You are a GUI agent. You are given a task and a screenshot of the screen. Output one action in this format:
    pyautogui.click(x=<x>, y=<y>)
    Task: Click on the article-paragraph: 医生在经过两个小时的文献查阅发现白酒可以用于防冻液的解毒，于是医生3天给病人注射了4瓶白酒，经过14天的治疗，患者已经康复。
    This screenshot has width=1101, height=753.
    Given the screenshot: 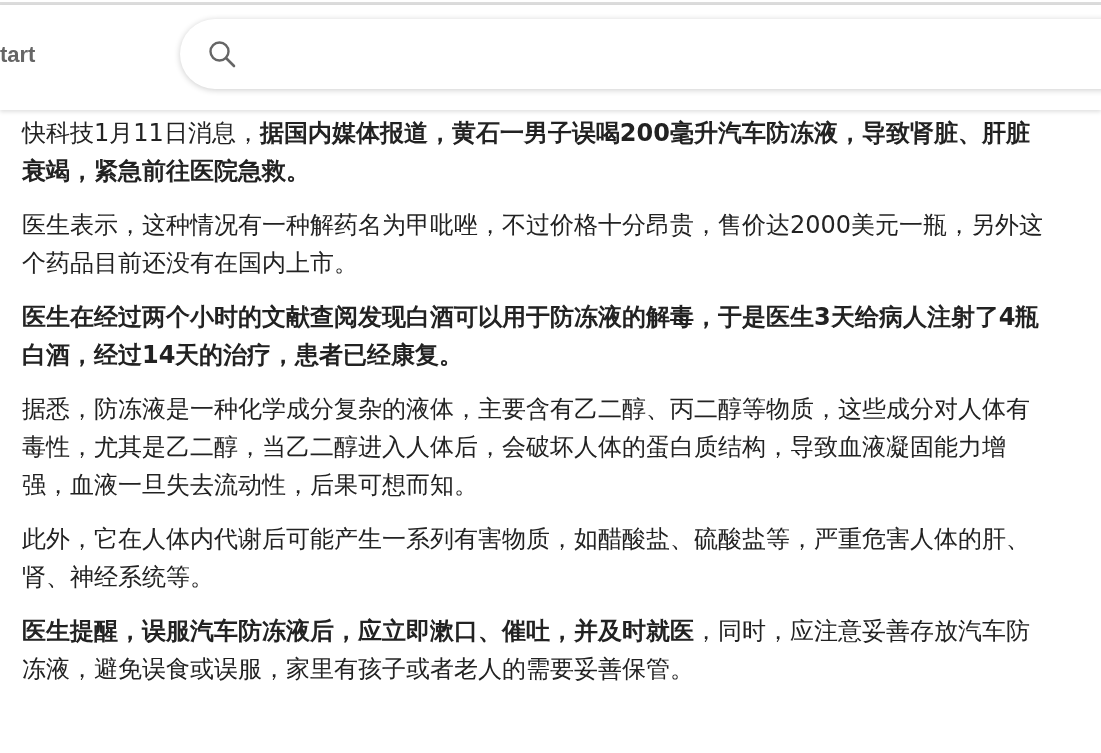 What is the action you would take?
    pyautogui.click(x=531, y=336)
    